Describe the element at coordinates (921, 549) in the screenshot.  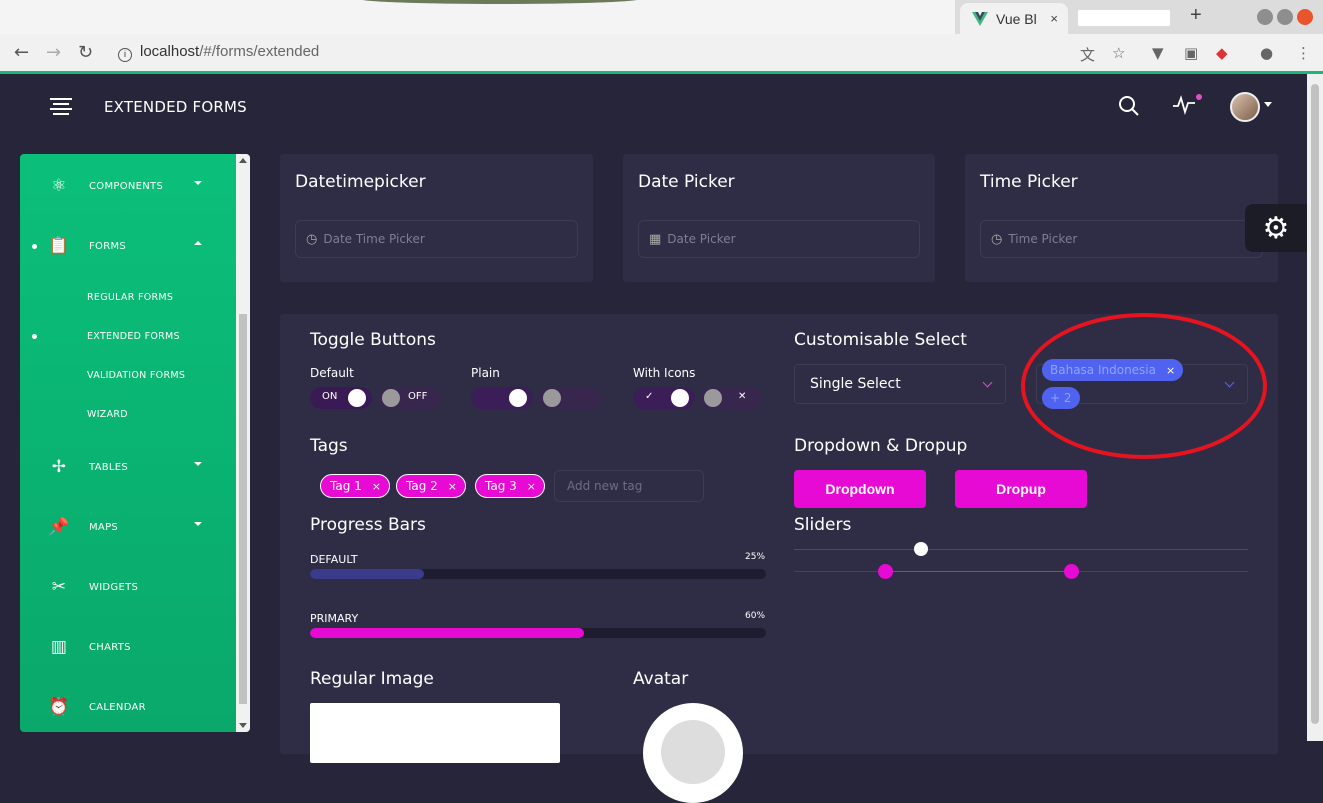
I see `slider-handle` at that location.